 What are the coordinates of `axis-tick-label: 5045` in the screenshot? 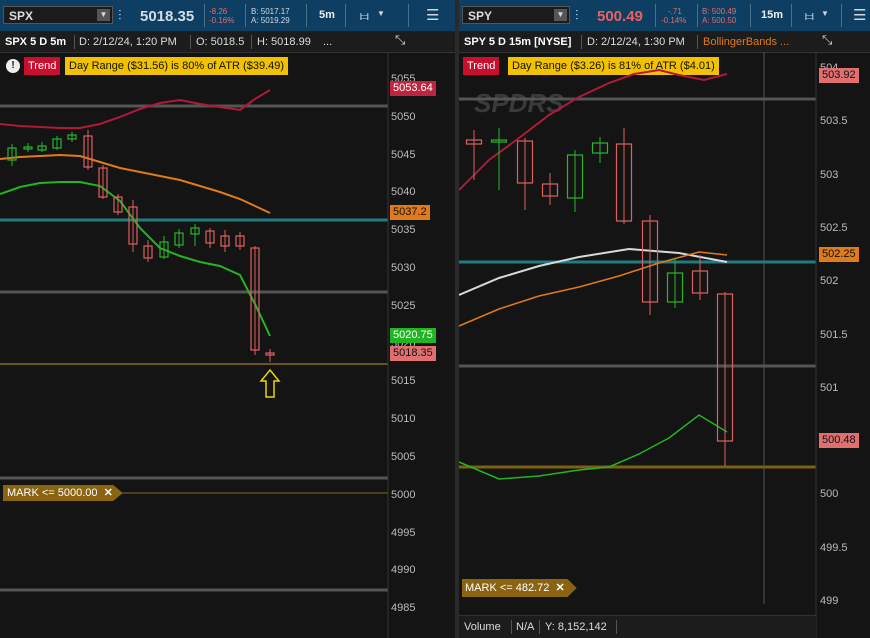 It's located at (403, 154).